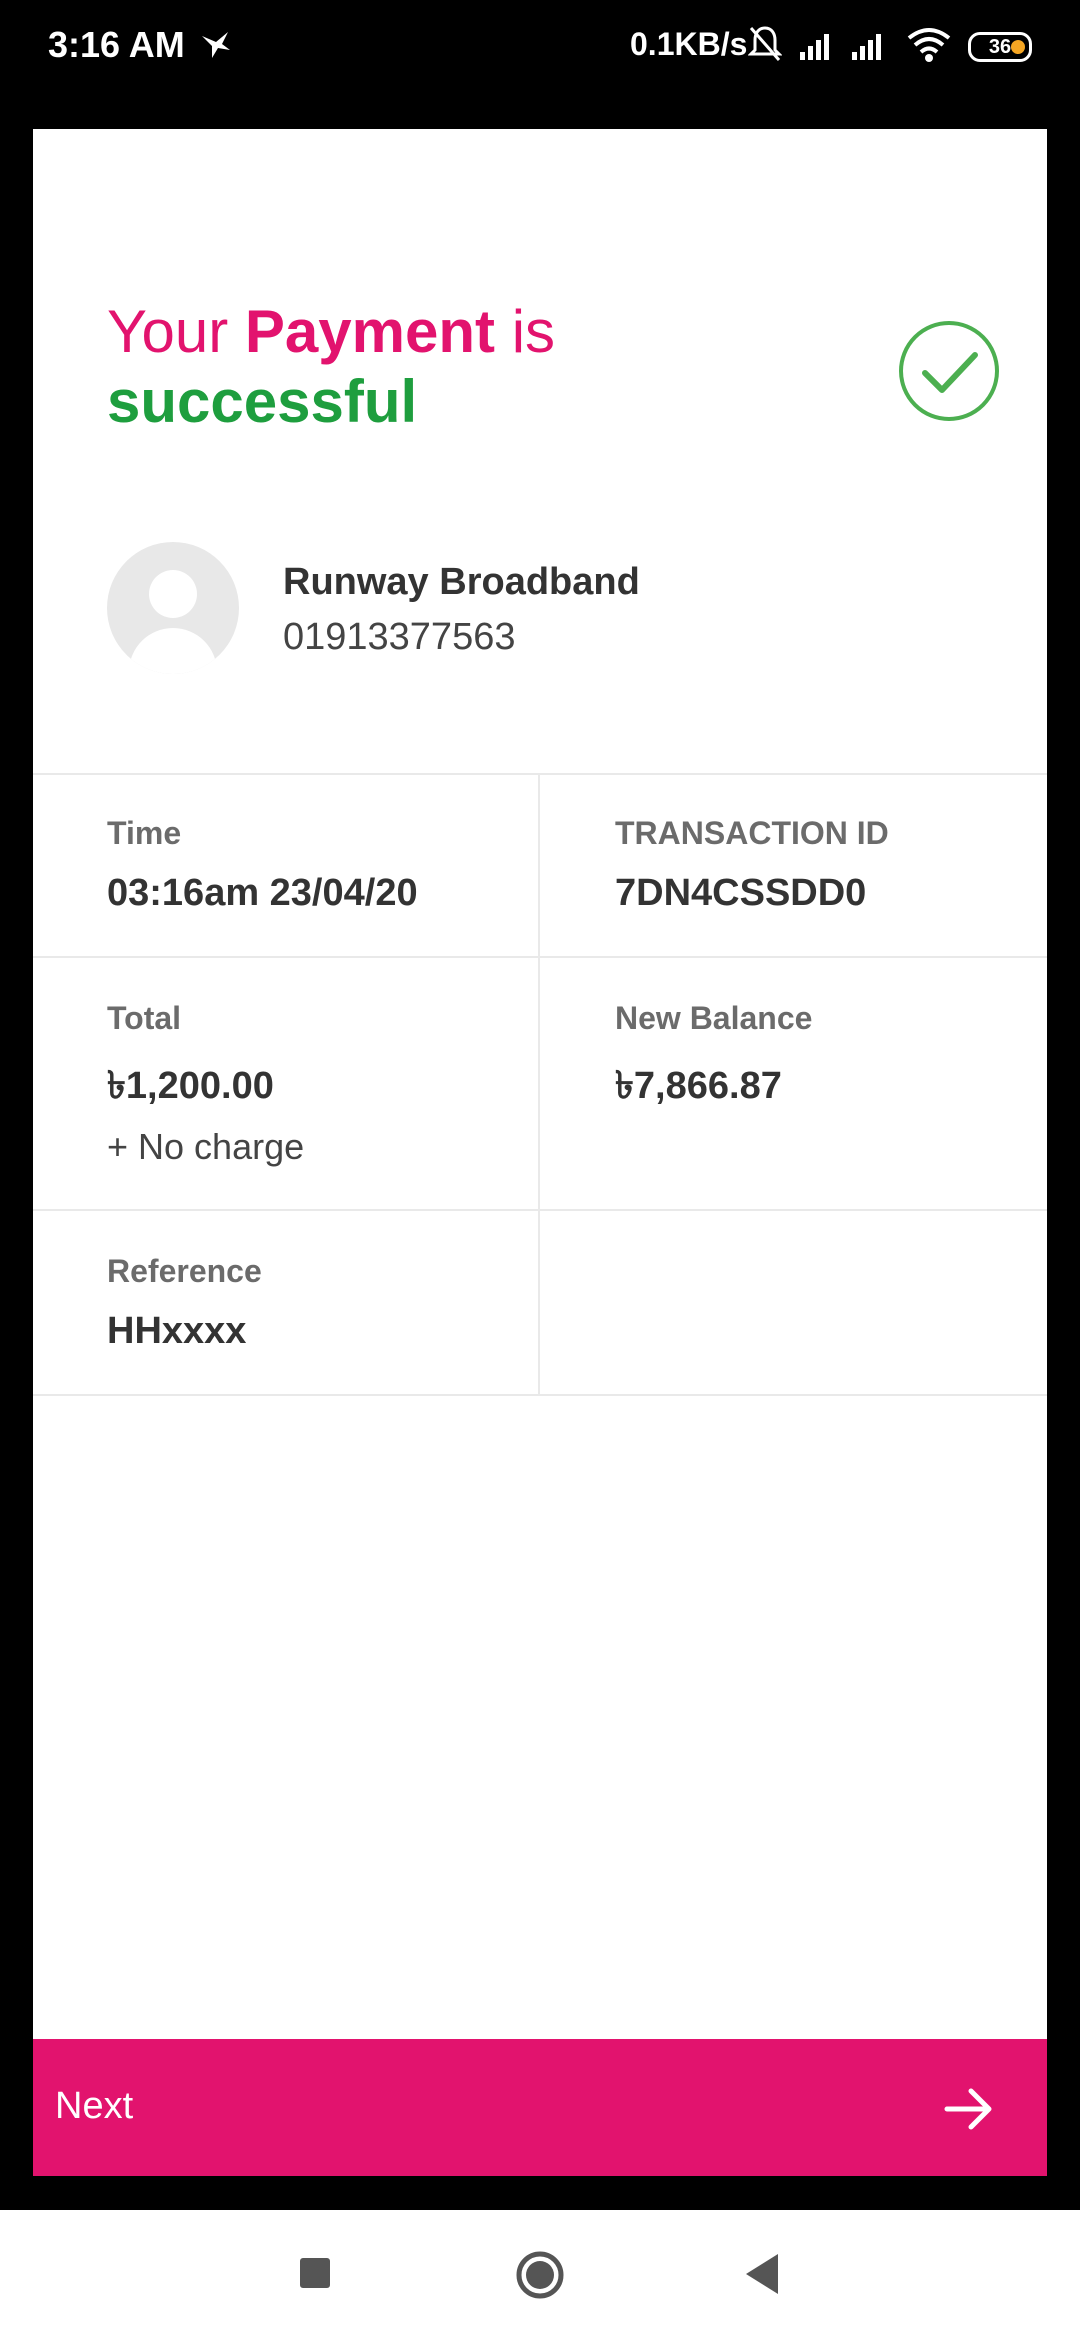 This screenshot has height=2340, width=1080. Describe the element at coordinates (206, 1146) in the screenshot. I see `charge-note: + No charge` at that location.